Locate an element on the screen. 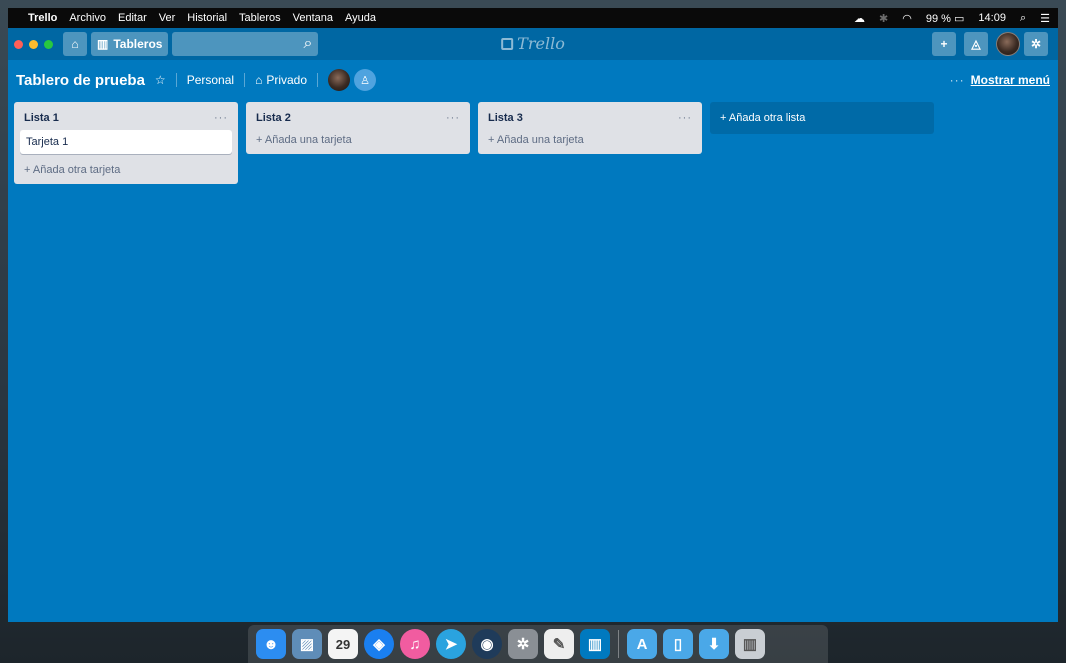  team-button: Personal is located at coordinates (210, 80).